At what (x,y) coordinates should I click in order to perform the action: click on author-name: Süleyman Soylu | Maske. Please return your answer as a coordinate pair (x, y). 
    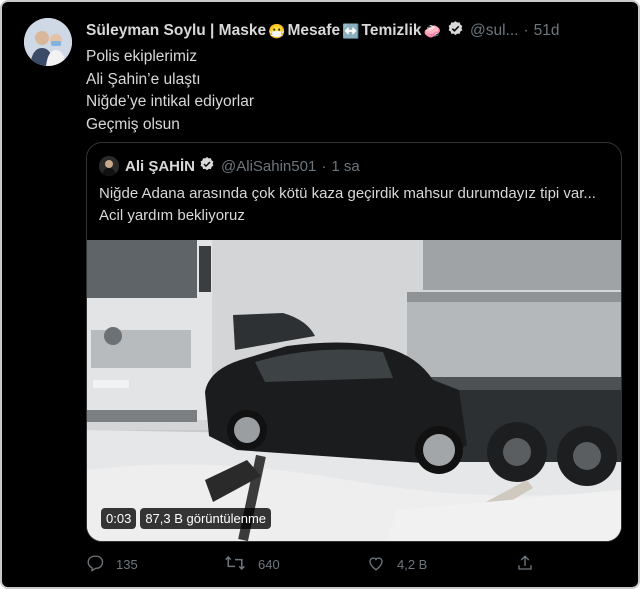
    Looking at the image, I should click on (176, 31).